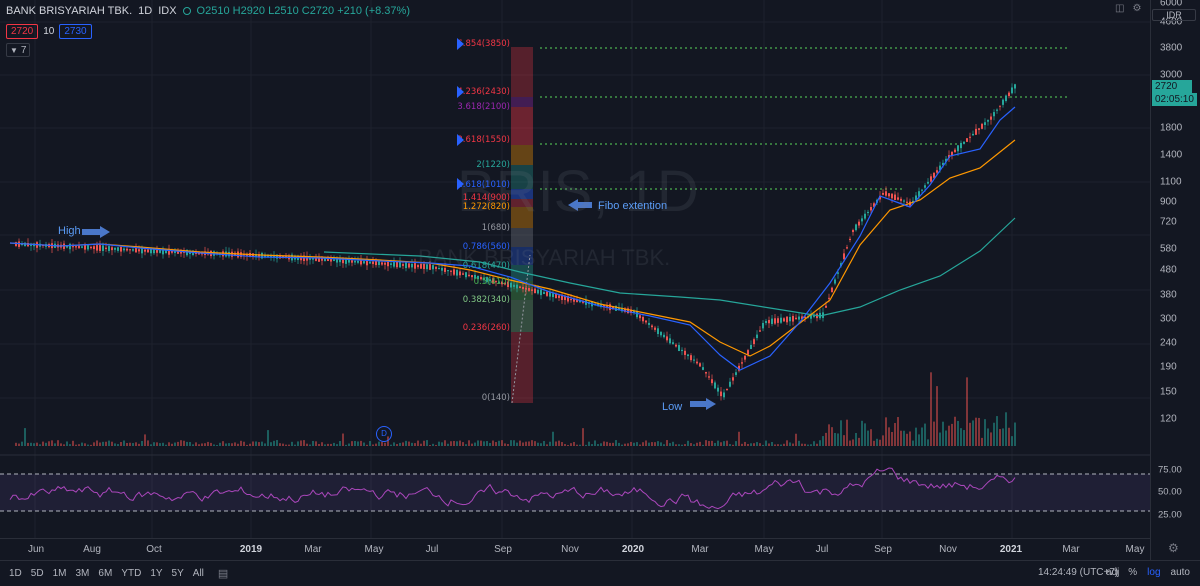 Image resolution: width=1200 pixels, height=586 pixels. I want to click on range-button: All, so click(198, 573).